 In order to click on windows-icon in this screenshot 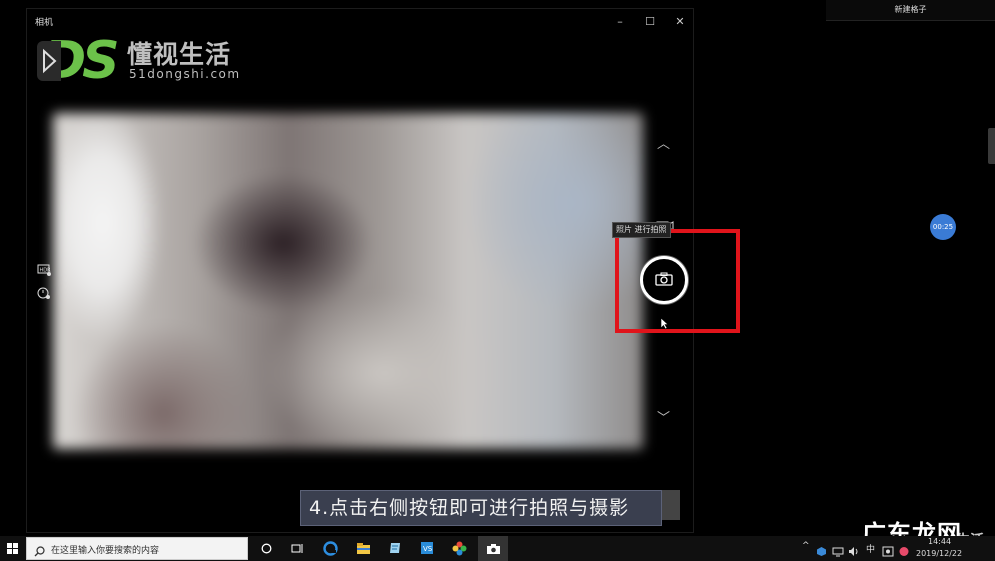, I will do `click(12, 548)`.